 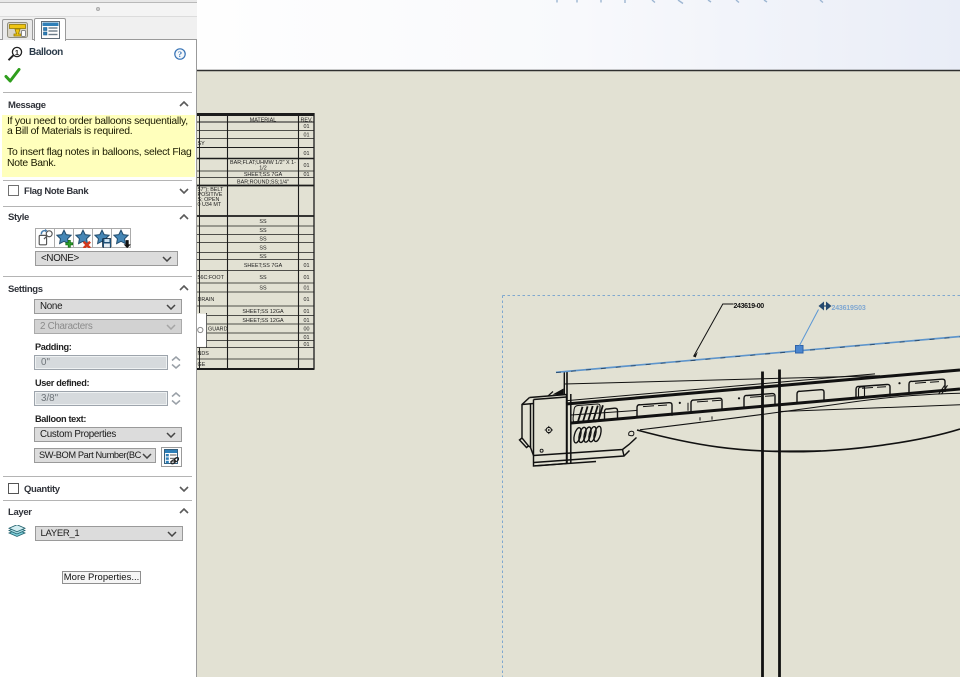 I want to click on svg-text: REV., so click(x=306, y=121).